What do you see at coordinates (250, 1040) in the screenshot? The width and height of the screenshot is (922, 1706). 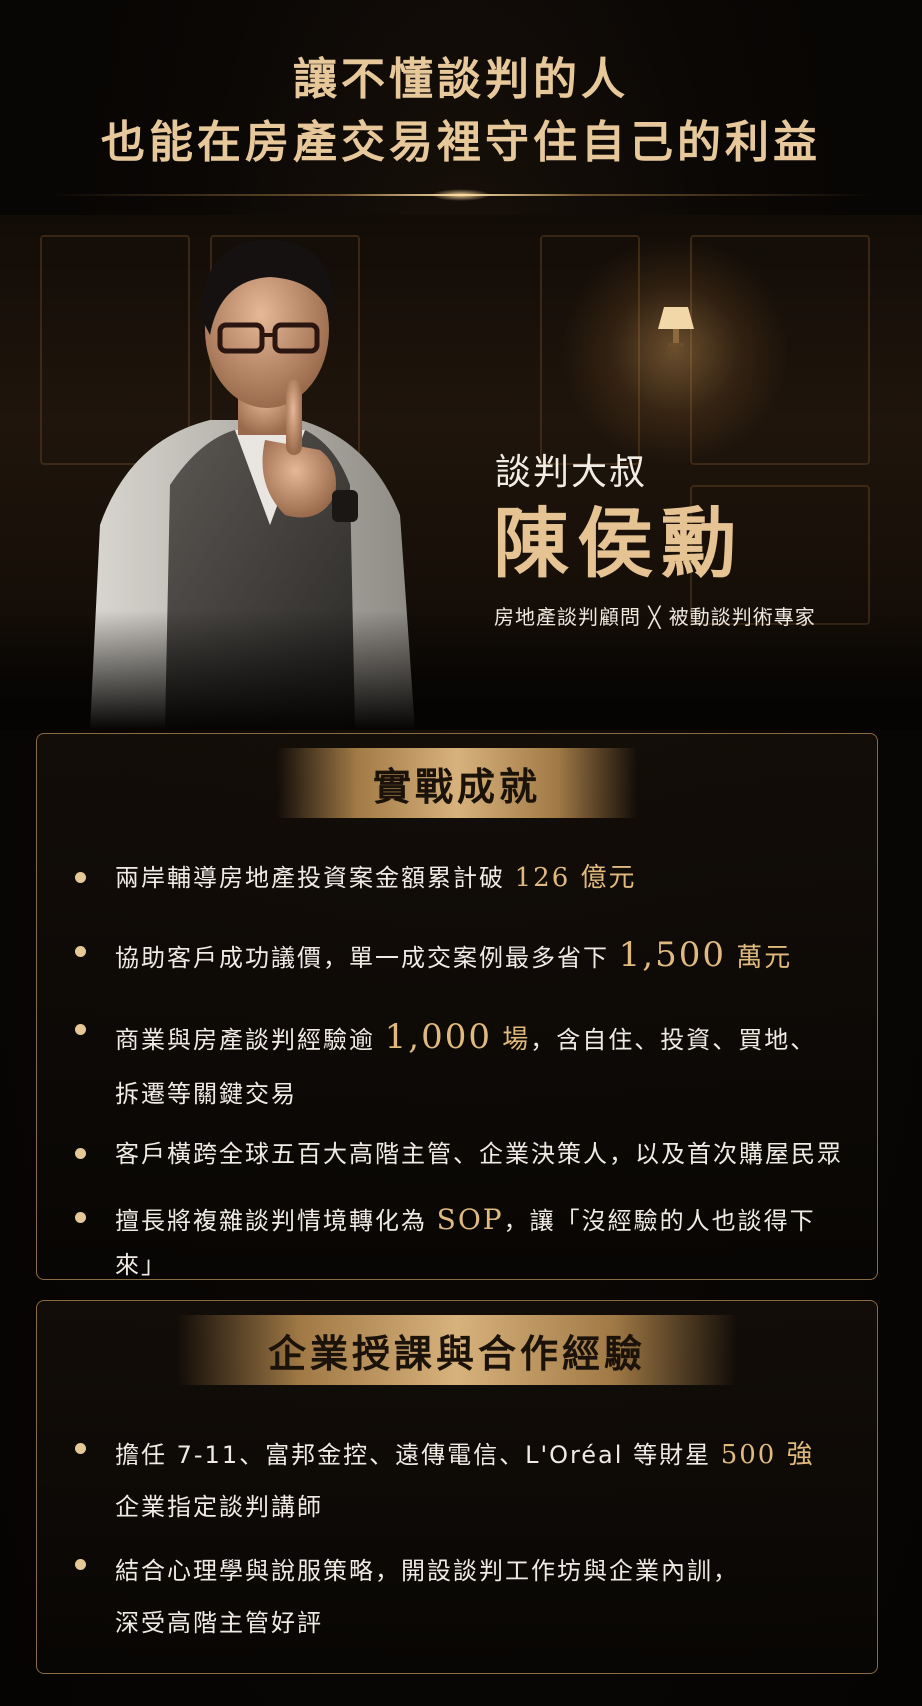 I see `item-text: 商業與房產談判經驗逾` at bounding box center [250, 1040].